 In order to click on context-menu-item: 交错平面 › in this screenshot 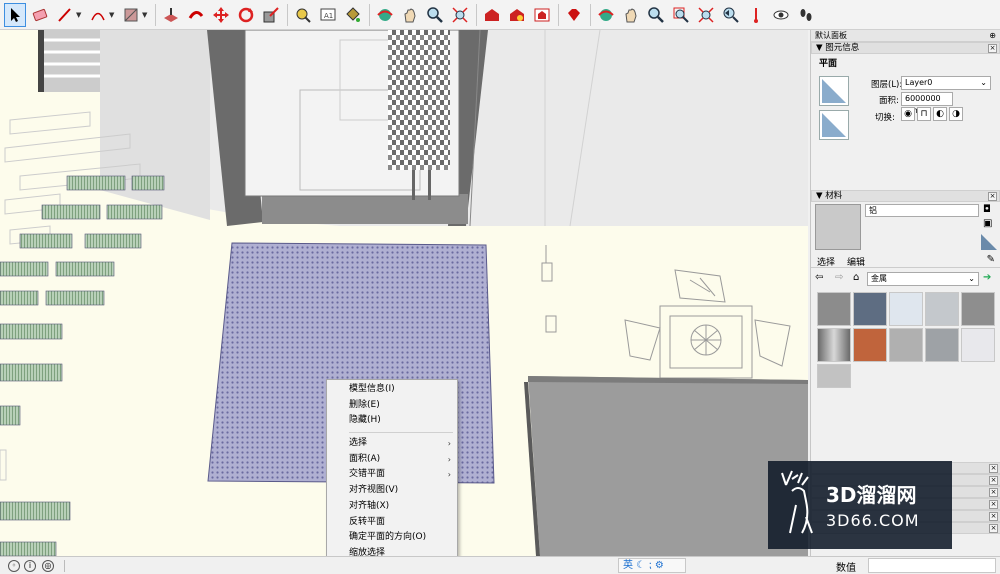, I will do `click(392, 475)`.